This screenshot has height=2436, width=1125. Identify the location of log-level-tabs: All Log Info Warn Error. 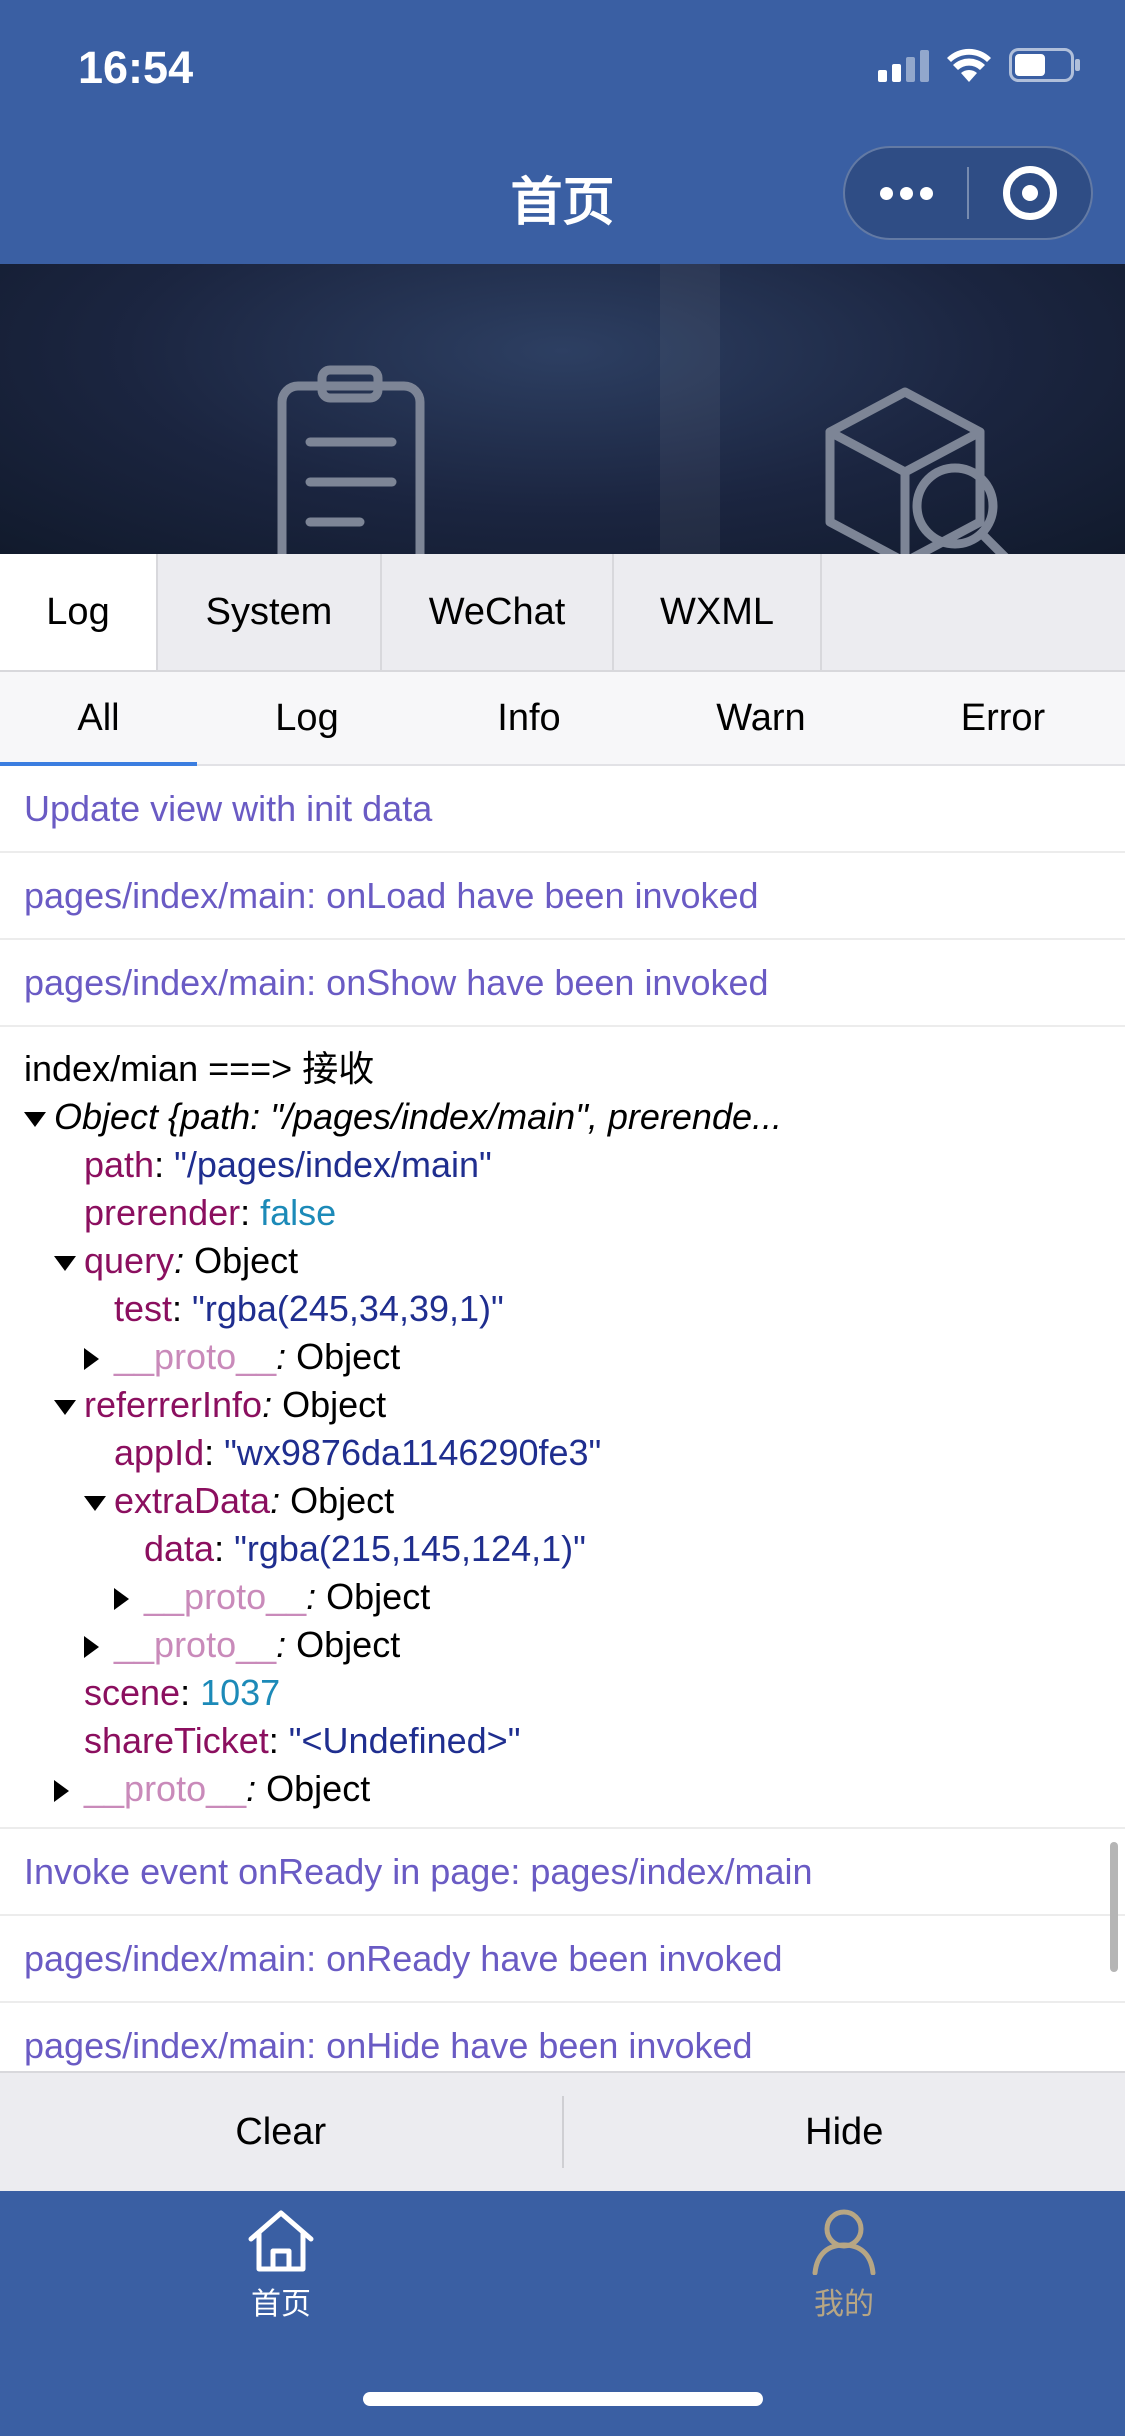
(562, 719).